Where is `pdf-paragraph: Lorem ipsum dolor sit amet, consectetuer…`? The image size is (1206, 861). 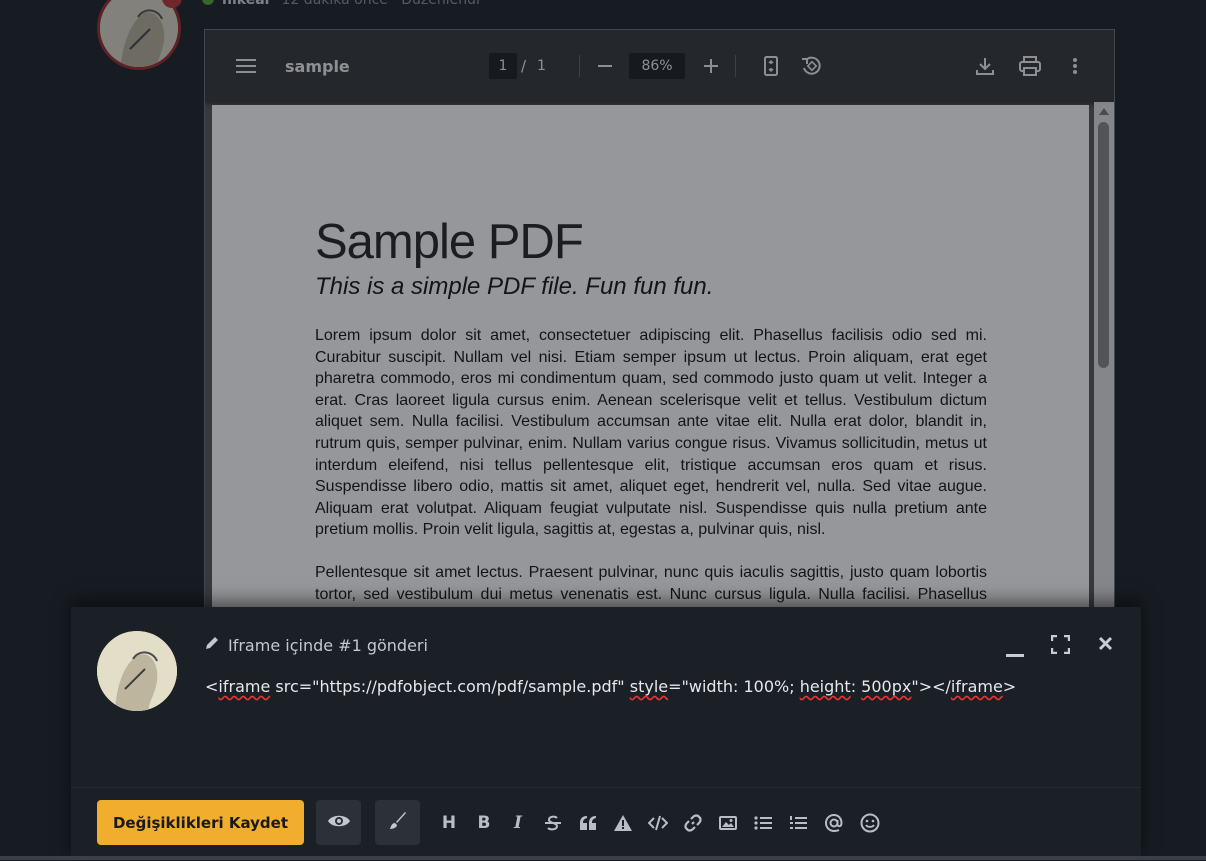 pdf-paragraph: Lorem ipsum dolor sit amet, consectetuer… is located at coordinates (651, 433).